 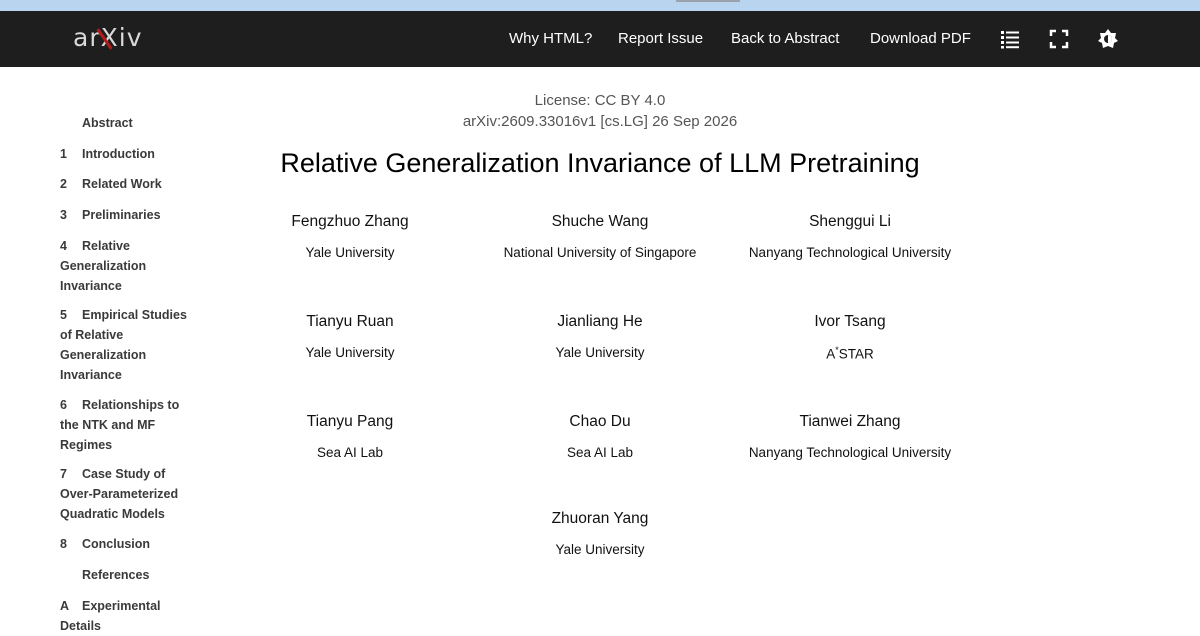 I want to click on author-name: Shenggui Li, so click(x=850, y=221).